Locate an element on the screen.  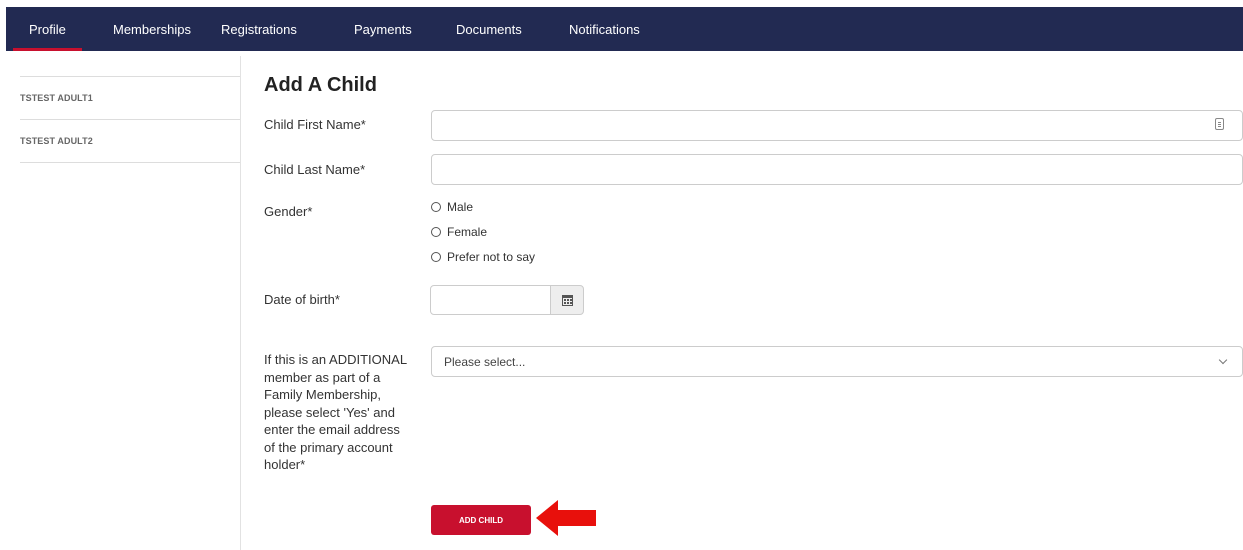
tab-documents: Documents is located at coordinates (489, 29).